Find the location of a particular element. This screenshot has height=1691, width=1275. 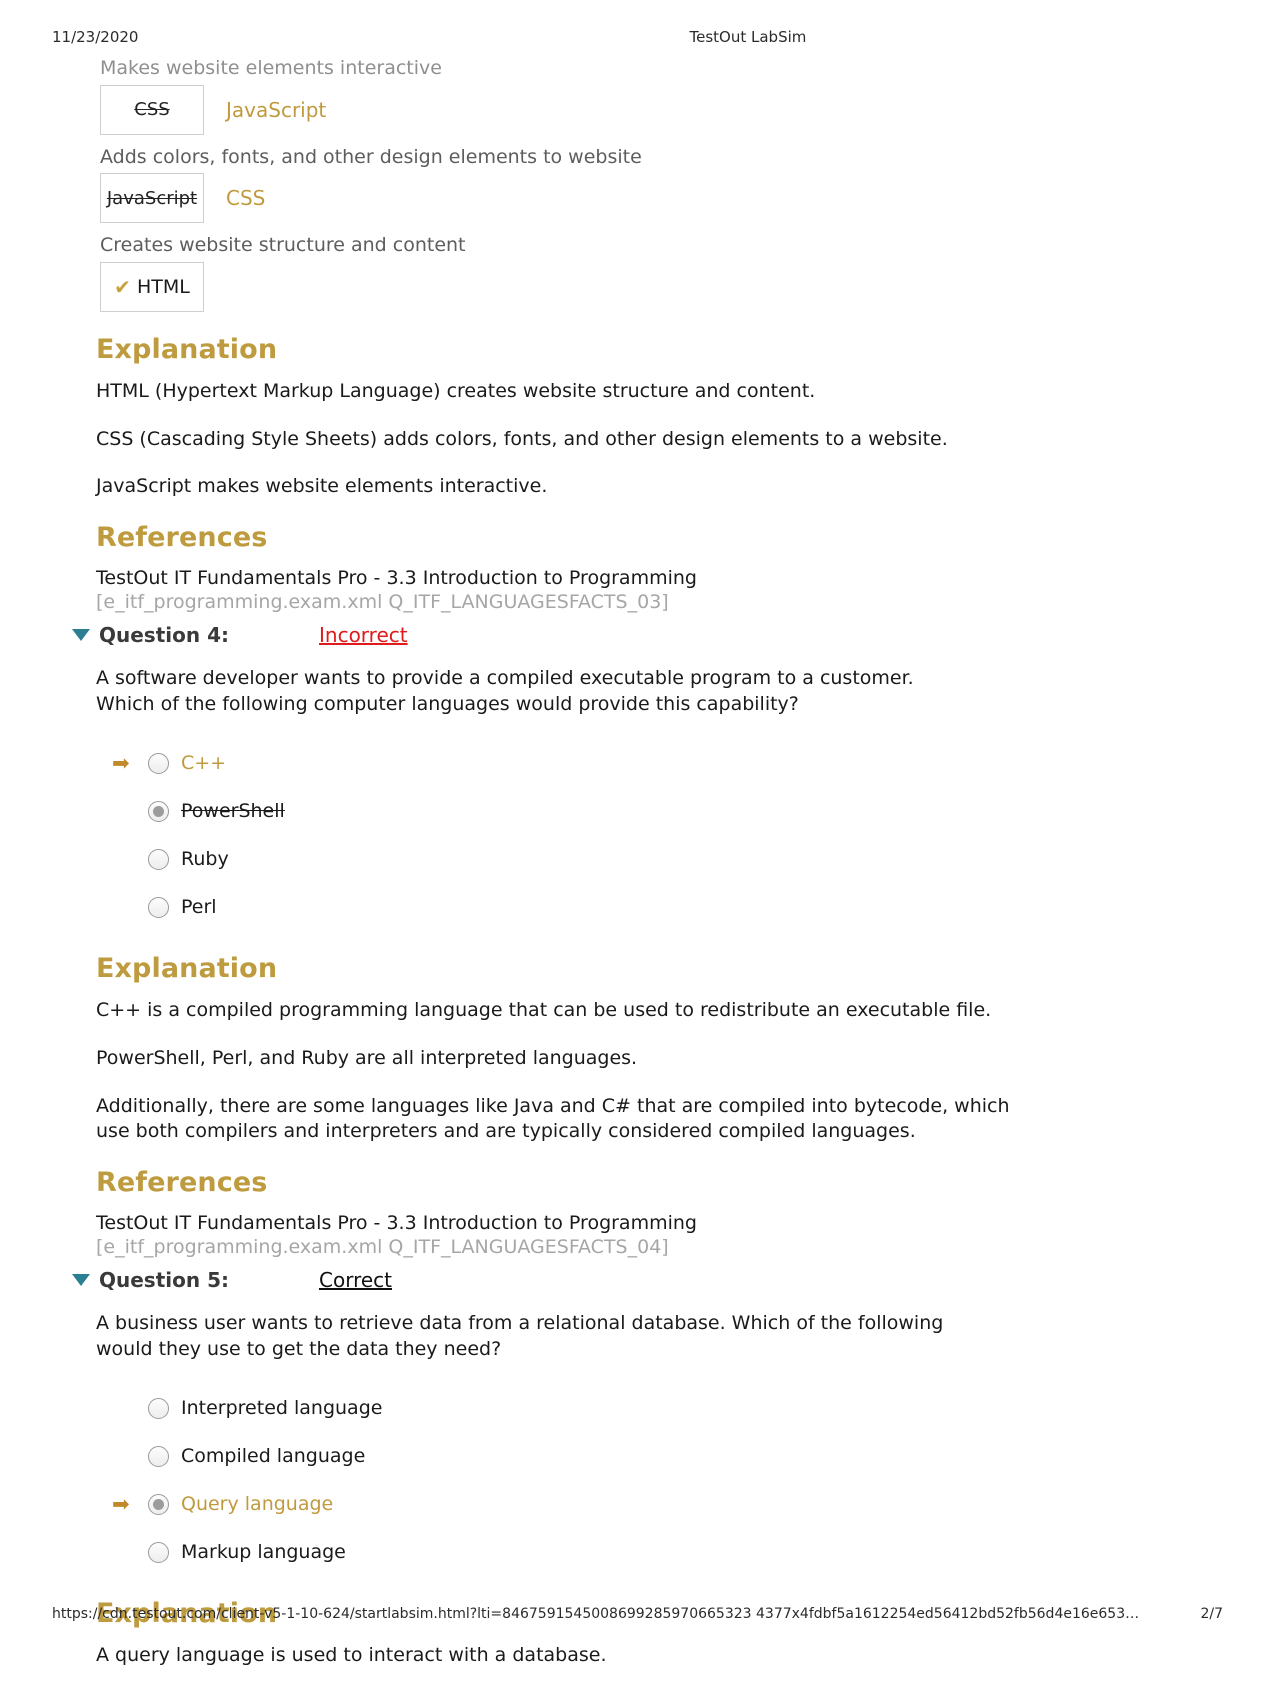

match-prompt: Creates website structure and content is located at coordinates (283, 245).